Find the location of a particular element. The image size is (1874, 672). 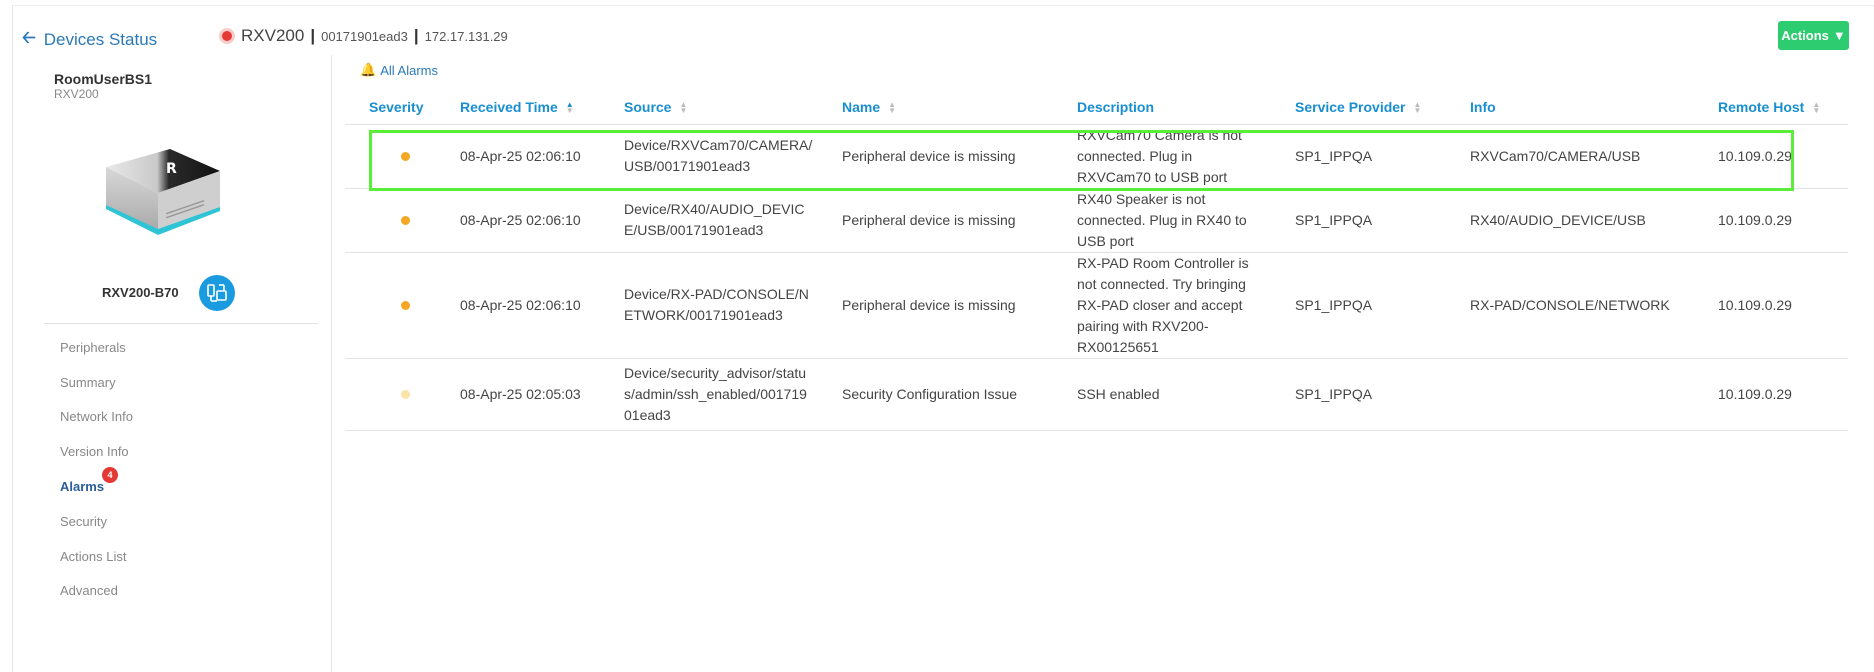

device-header: RXV200 | 00171901ead3 | 172.17.131.29 is located at coordinates (365, 36).